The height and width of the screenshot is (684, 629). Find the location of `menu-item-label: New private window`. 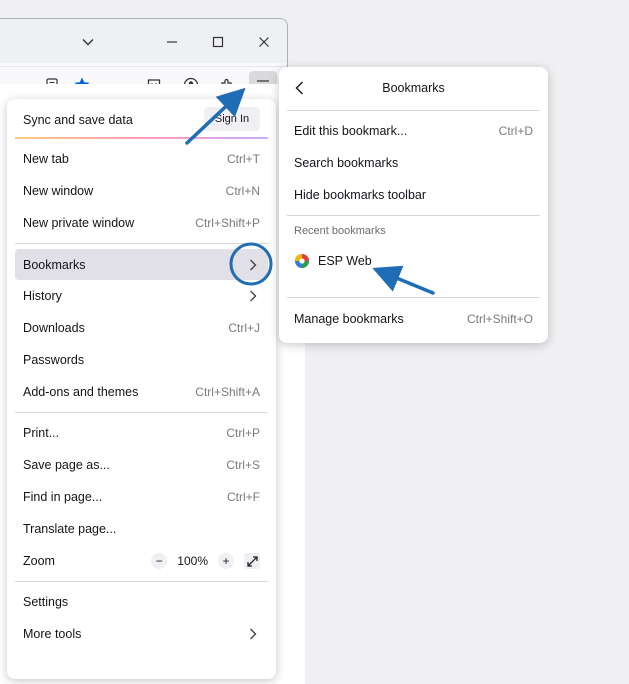

menu-item-label: New private window is located at coordinates (79, 223).